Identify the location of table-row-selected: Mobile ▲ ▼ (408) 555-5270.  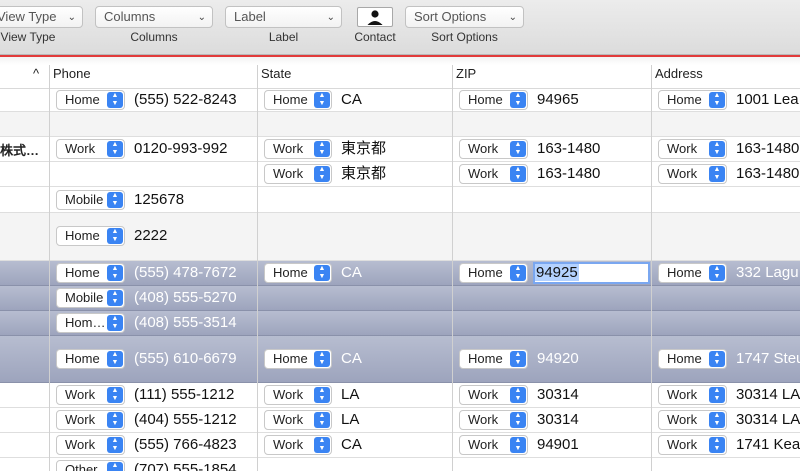
(400, 298).